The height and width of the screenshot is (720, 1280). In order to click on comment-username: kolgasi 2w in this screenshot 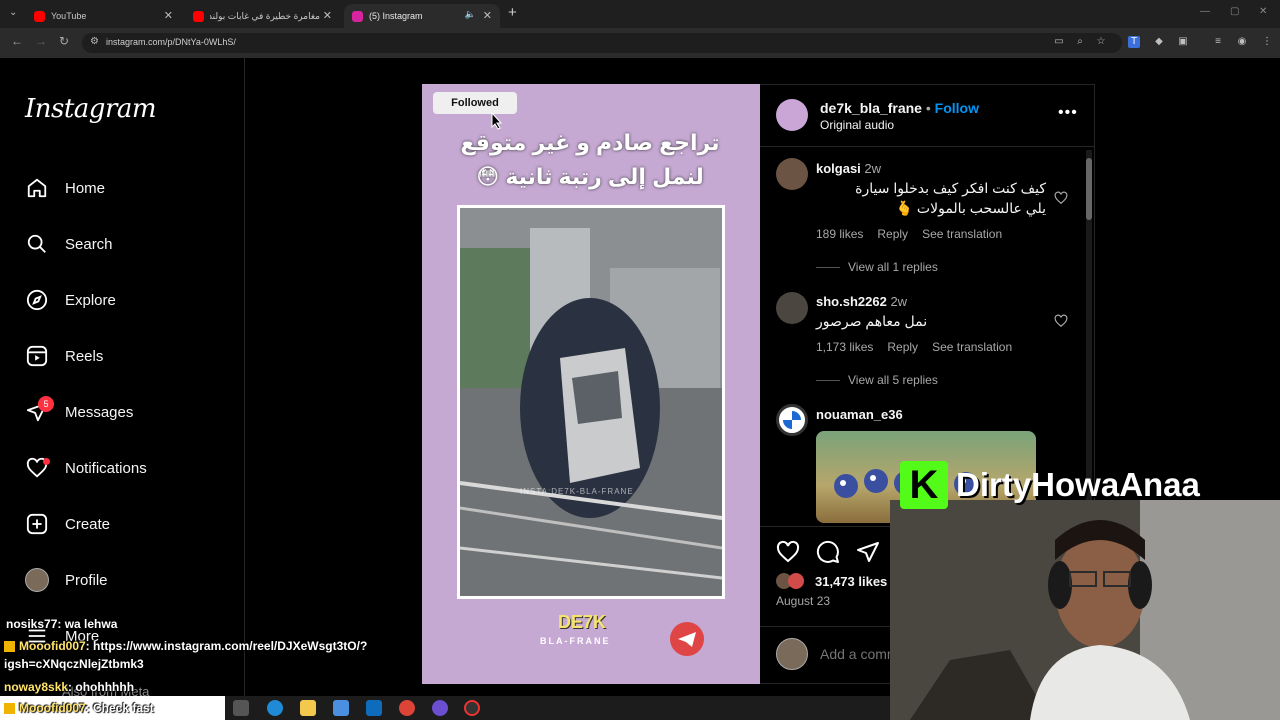, I will do `click(848, 168)`.